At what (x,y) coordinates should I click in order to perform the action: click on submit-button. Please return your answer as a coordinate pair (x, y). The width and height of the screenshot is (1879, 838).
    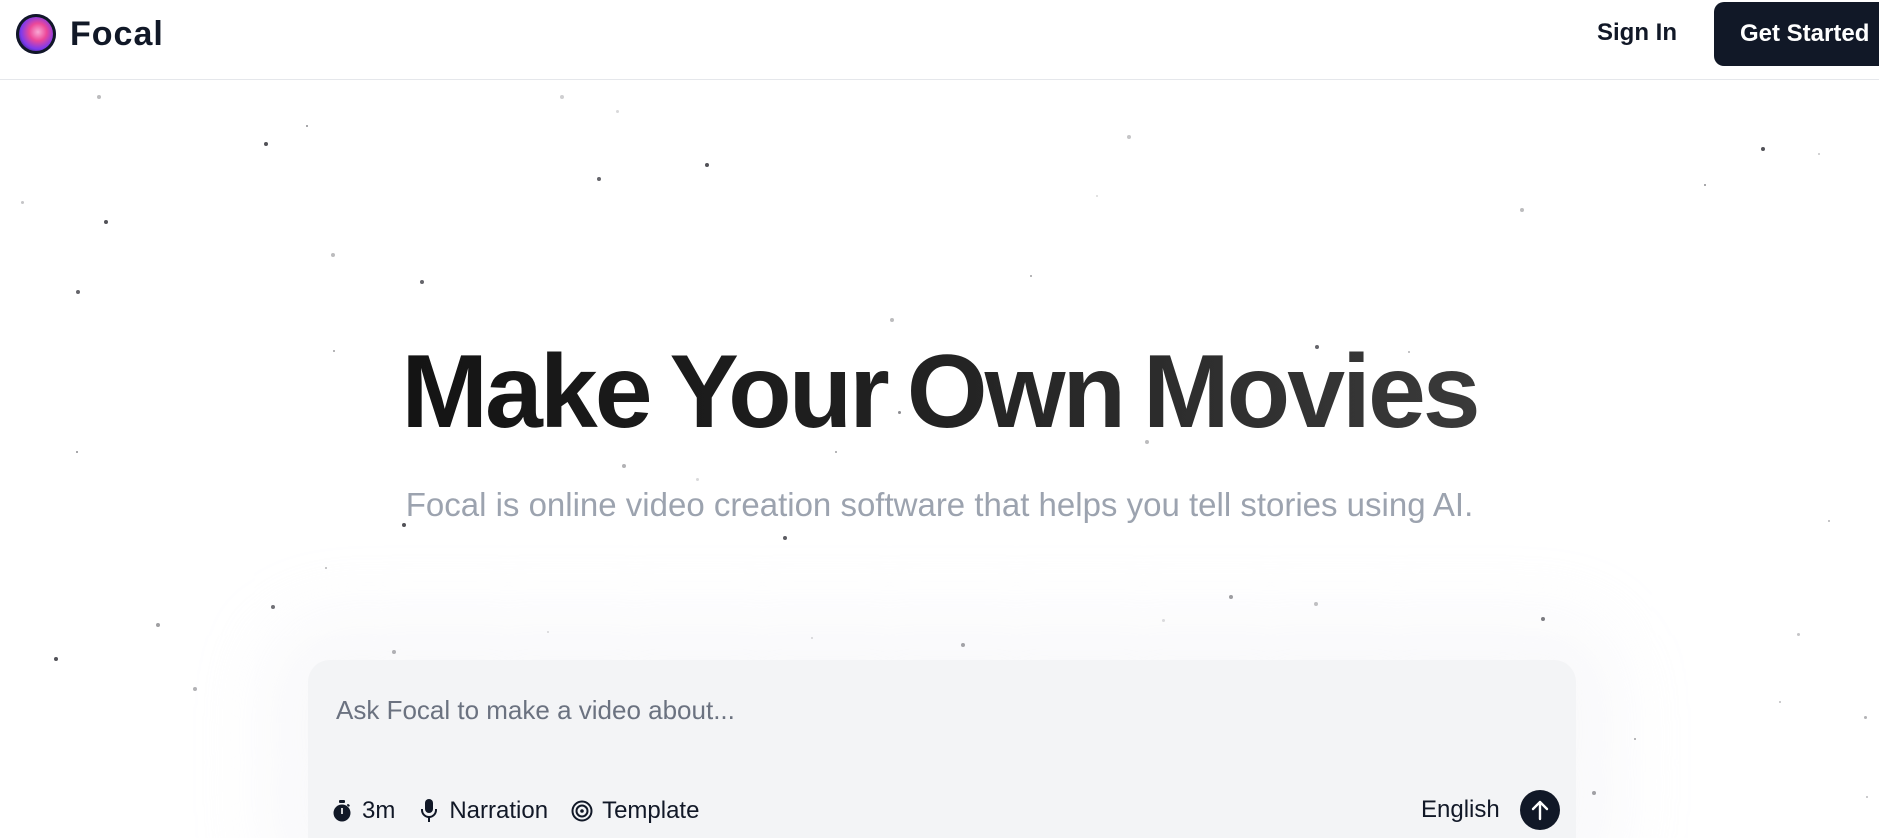
    Looking at the image, I should click on (1540, 810).